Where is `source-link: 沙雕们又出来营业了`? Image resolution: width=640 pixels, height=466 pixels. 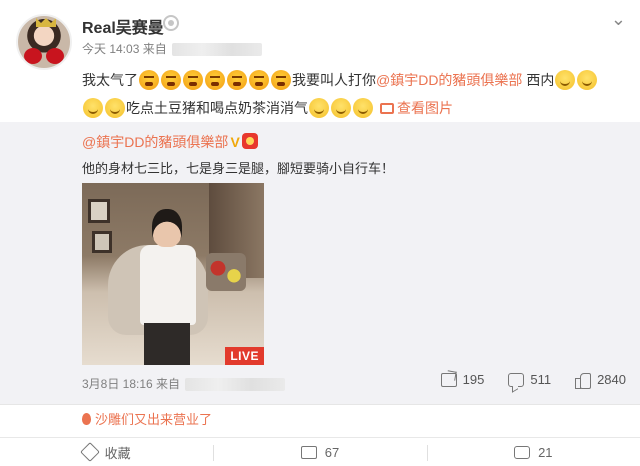
source-link: 沙雕们又出来营业了 is located at coordinates (147, 418).